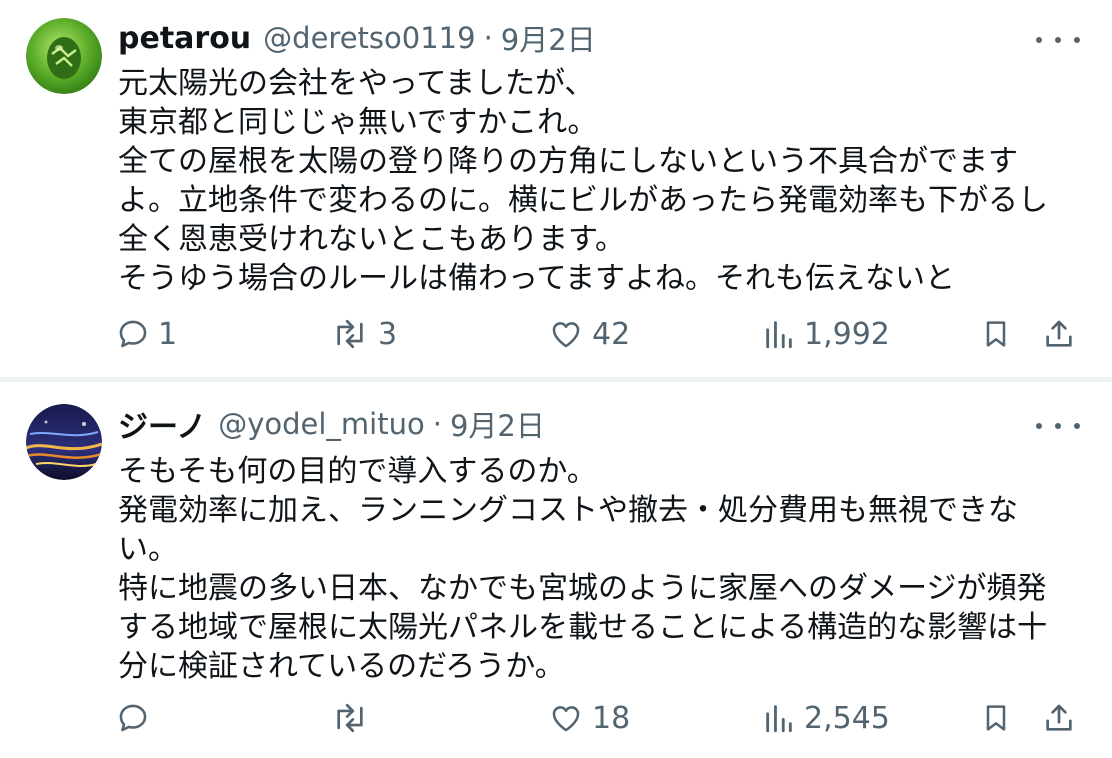 The width and height of the screenshot is (1112, 758). I want to click on tweet-text-line: 東京都と同じじゃ無いですかこれ。, so click(358, 122).